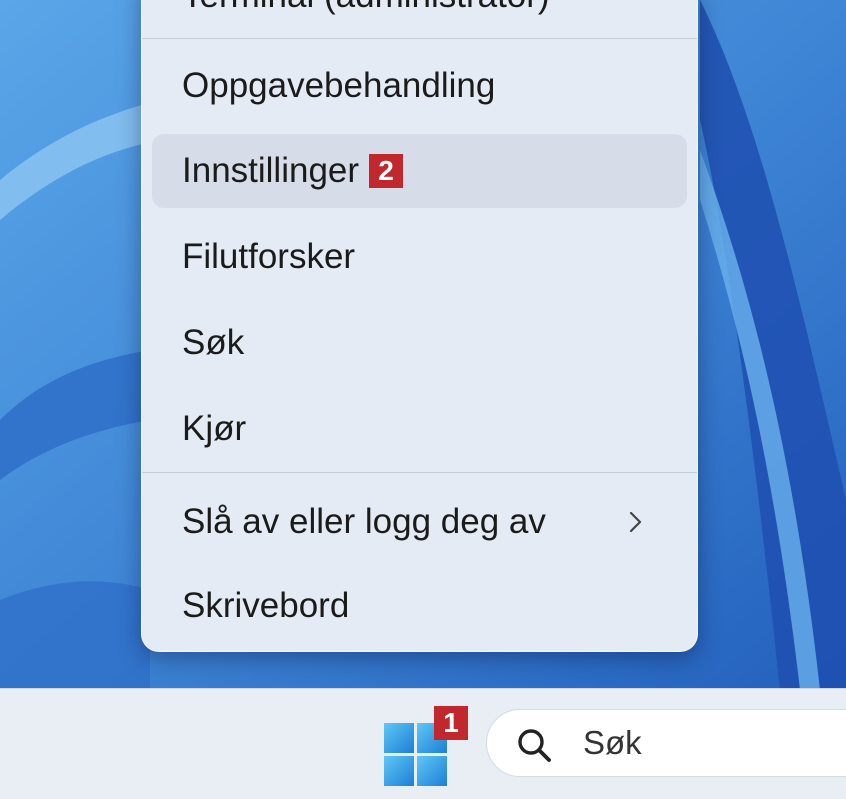 The width and height of the screenshot is (846, 799). Describe the element at coordinates (534, 745) in the screenshot. I see `search-icon` at that location.